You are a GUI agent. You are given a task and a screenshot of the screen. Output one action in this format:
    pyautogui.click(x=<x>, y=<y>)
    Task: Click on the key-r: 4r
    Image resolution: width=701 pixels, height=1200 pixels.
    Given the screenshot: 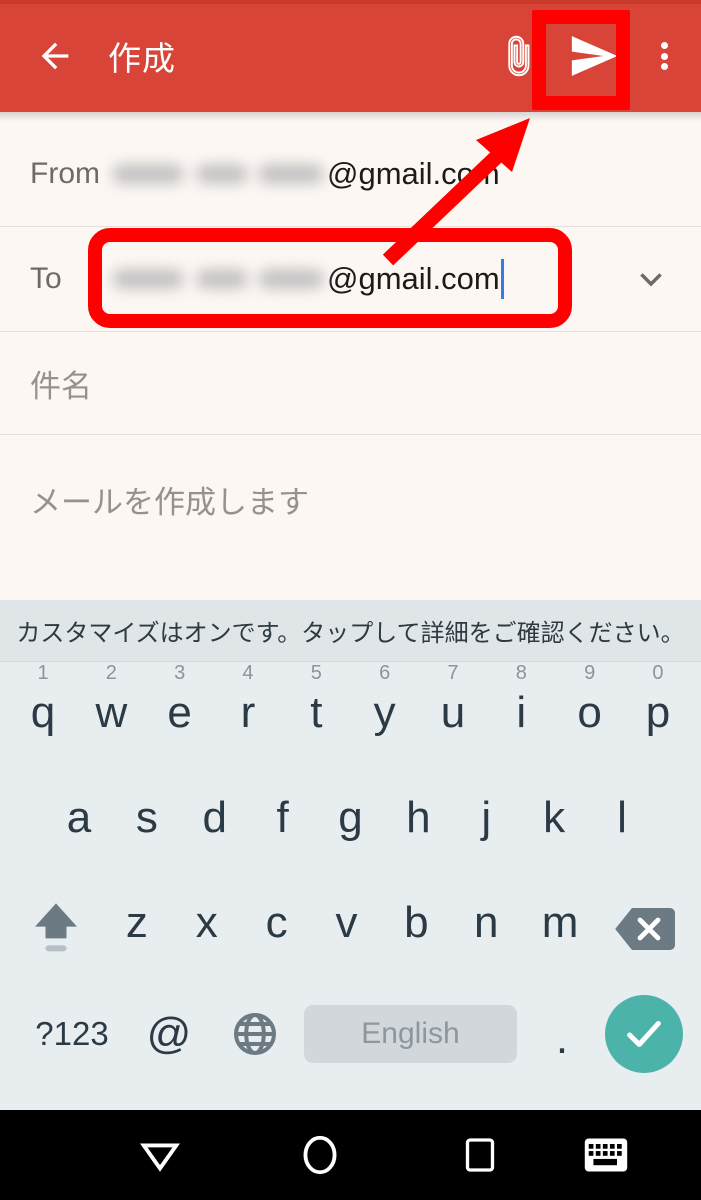 What is the action you would take?
    pyautogui.click(x=248, y=716)
    